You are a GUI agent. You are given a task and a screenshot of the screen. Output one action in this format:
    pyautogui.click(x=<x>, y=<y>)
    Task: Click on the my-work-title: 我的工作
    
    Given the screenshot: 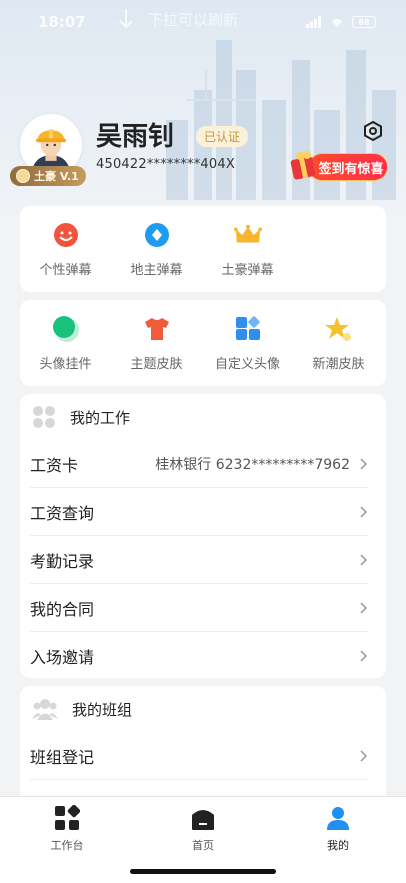 What is the action you would take?
    pyautogui.click(x=100, y=417)
    